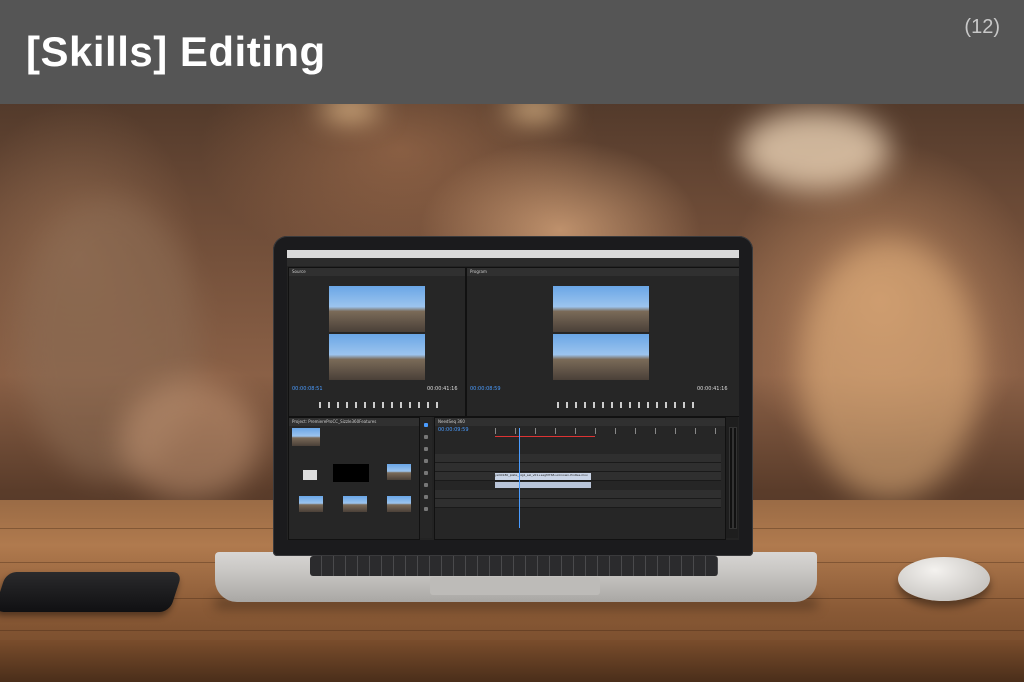  I want to click on video-track-v2, so click(578, 467).